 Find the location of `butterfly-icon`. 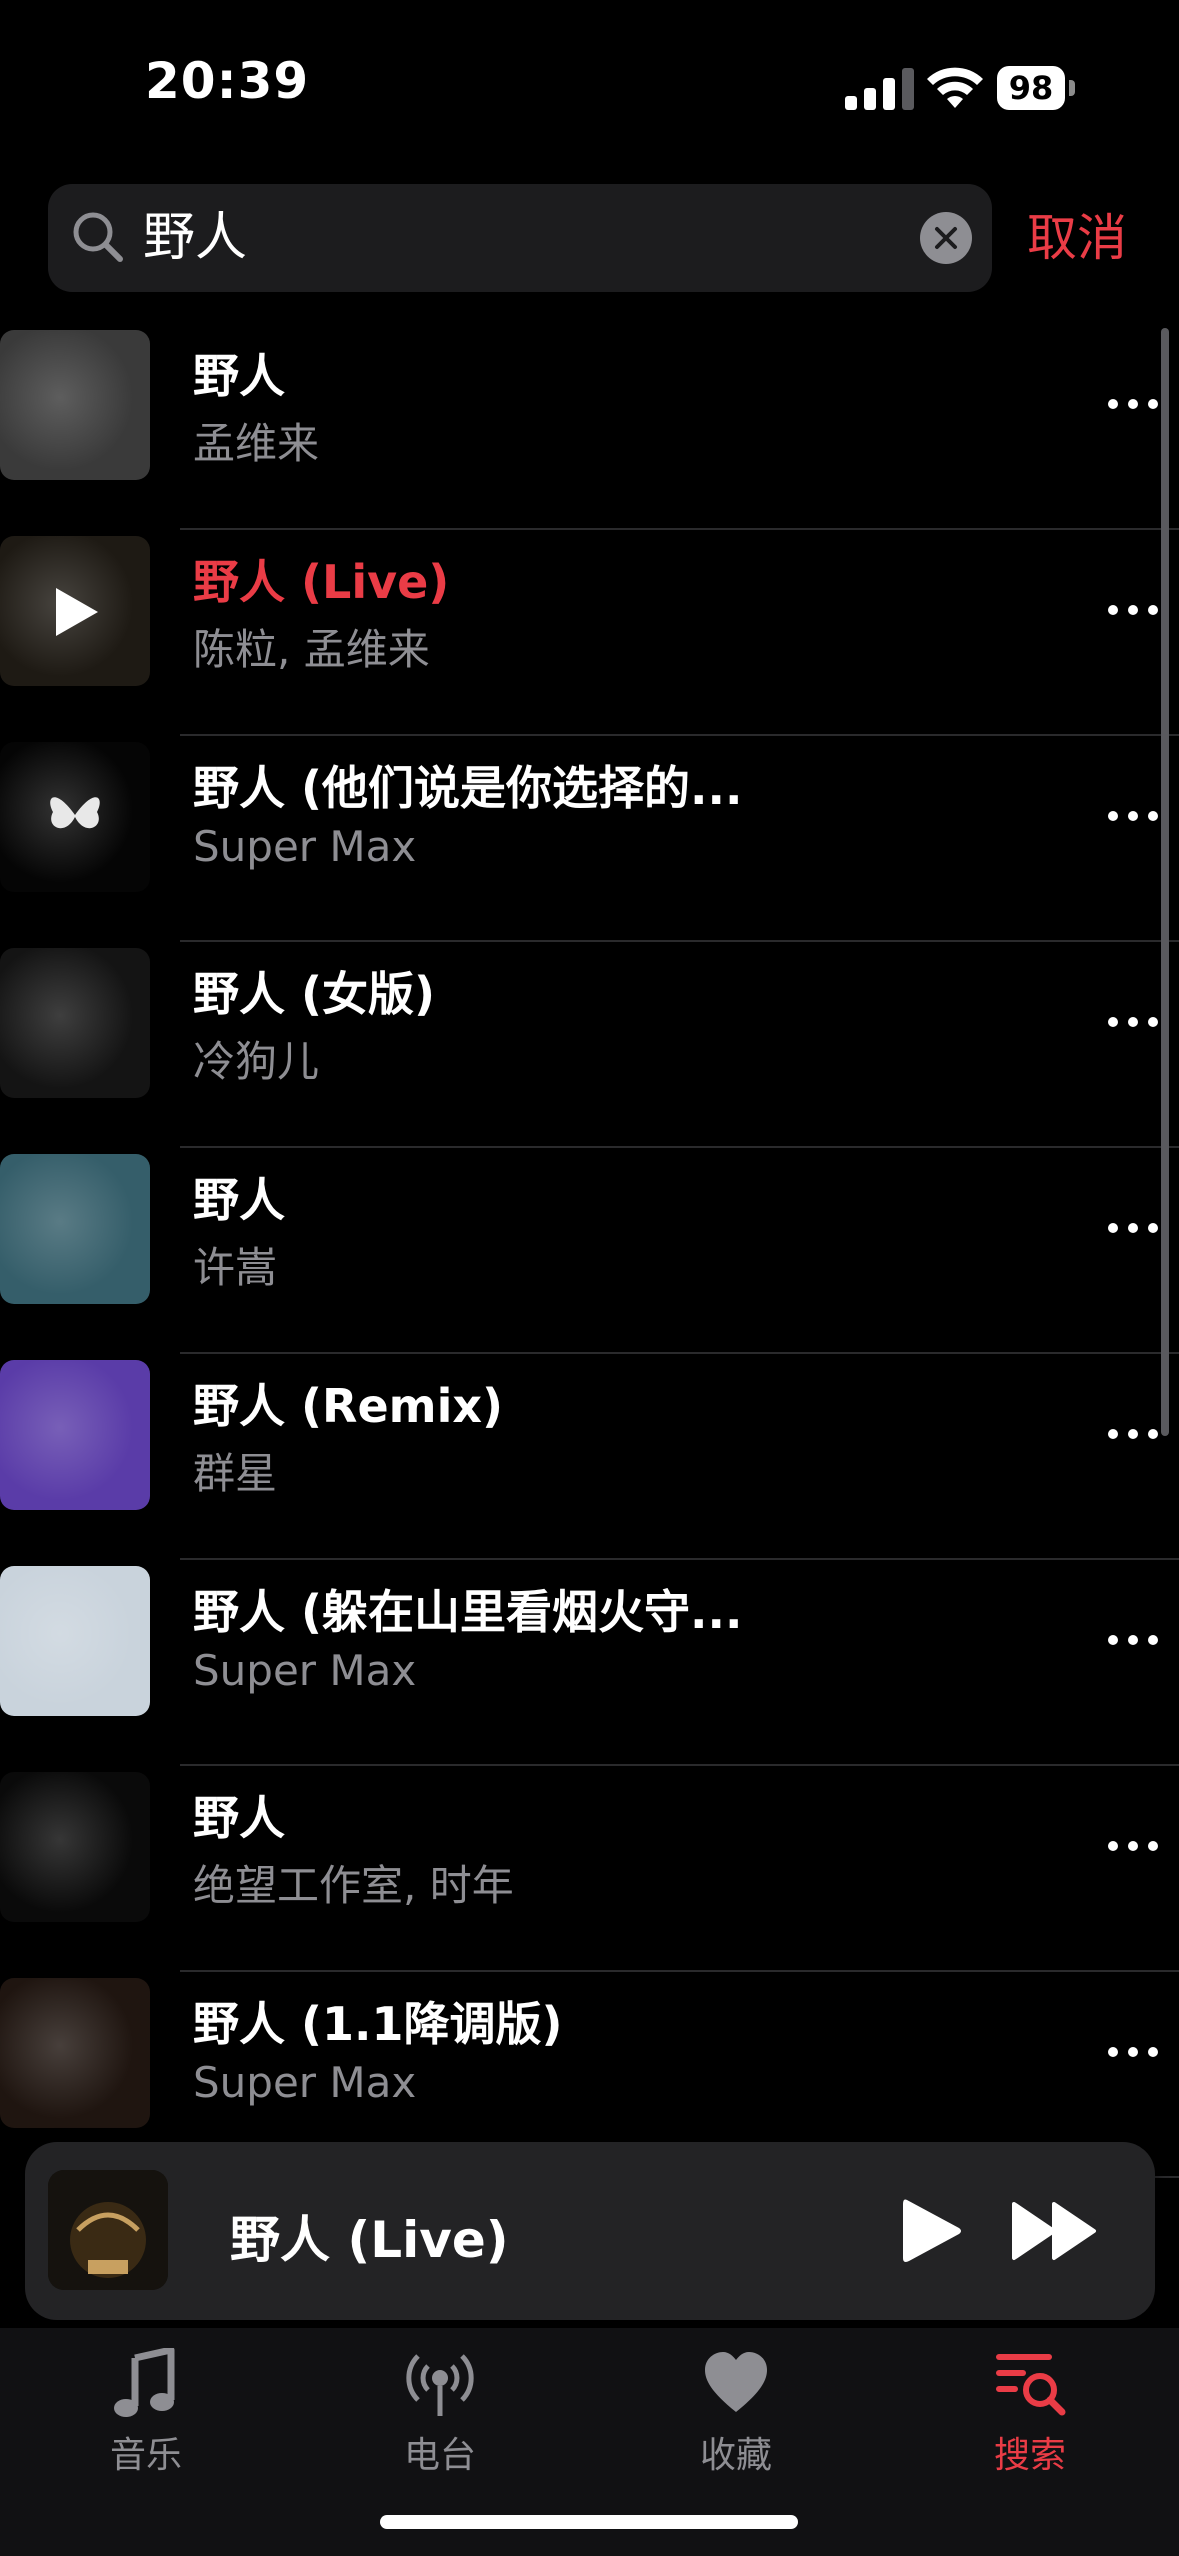

butterfly-icon is located at coordinates (75, 813).